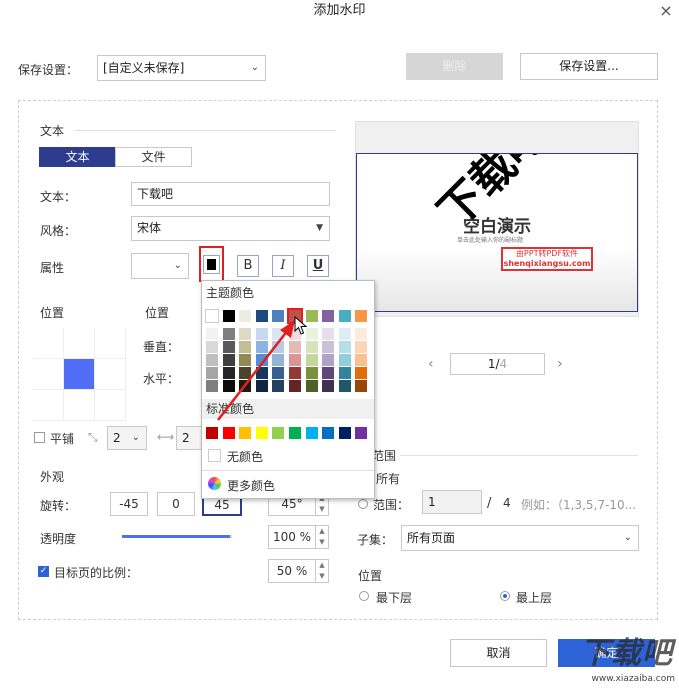  Describe the element at coordinates (211, 264) in the screenshot. I see `color-picker-button` at that location.